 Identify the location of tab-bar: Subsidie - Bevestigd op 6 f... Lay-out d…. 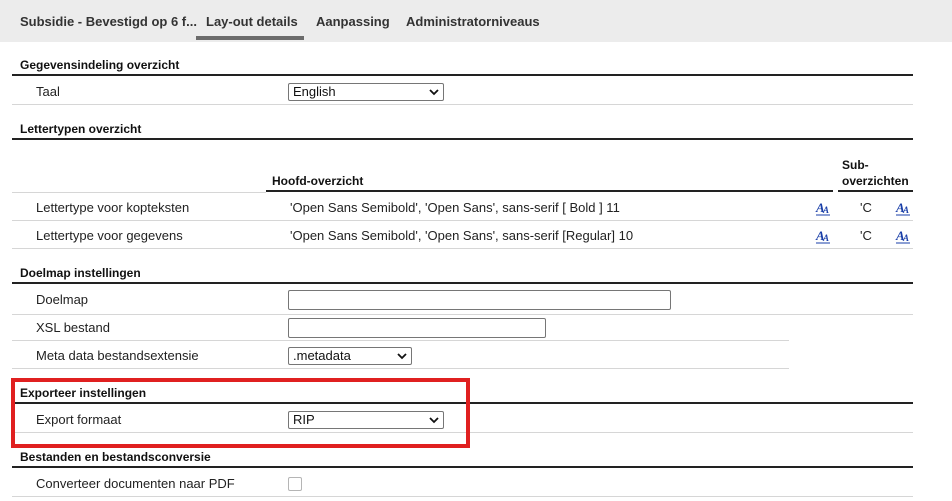
(476, 21).